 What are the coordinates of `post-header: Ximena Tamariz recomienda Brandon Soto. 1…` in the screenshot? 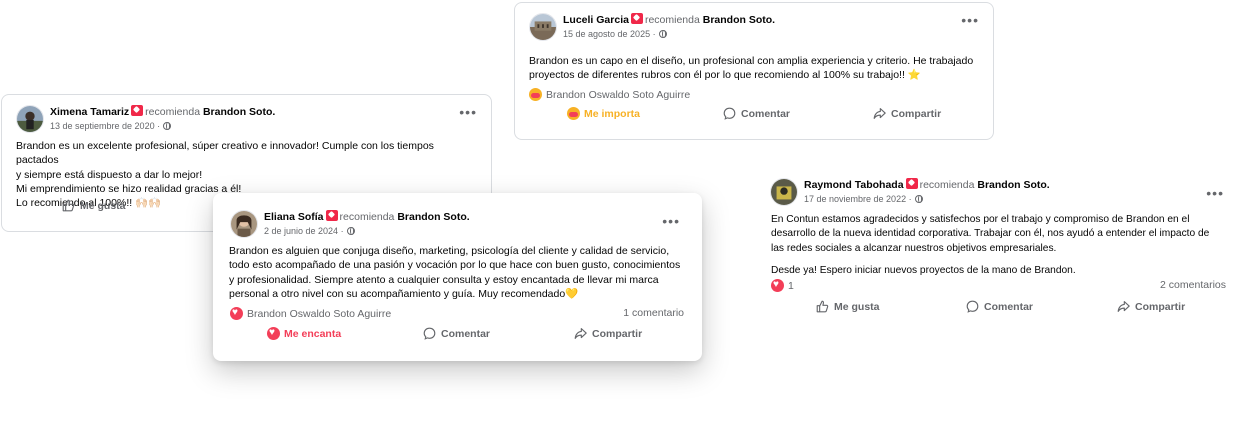 It's located at (246, 120).